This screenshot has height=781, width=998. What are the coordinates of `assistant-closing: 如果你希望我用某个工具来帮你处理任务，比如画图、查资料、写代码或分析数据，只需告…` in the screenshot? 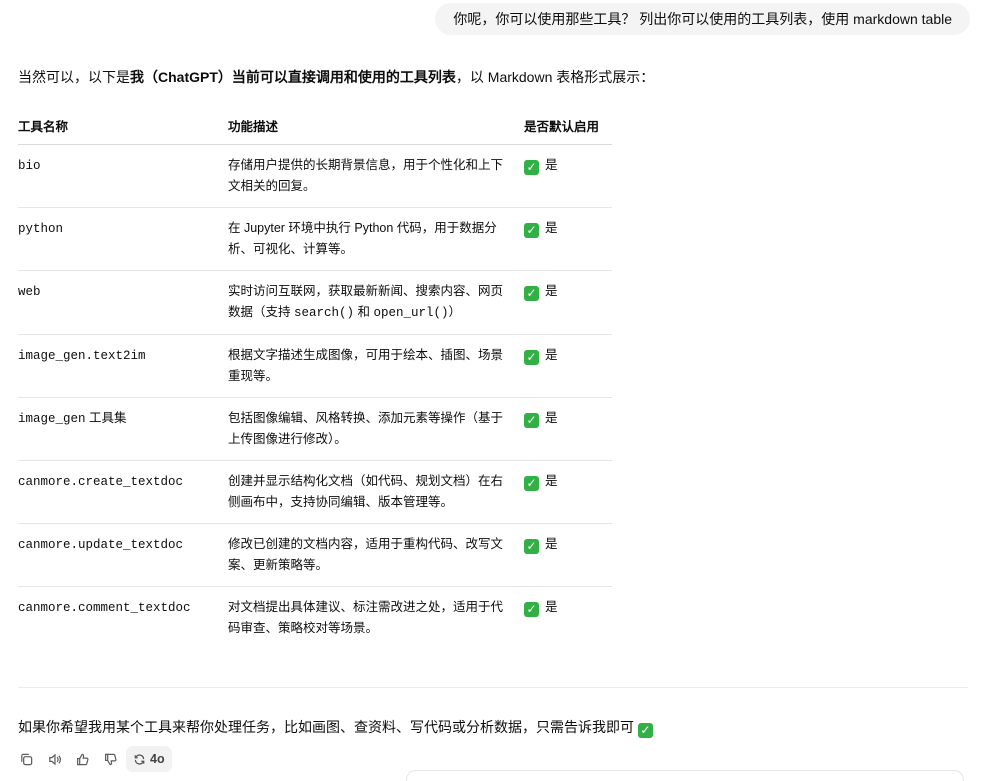 It's located at (338, 727).